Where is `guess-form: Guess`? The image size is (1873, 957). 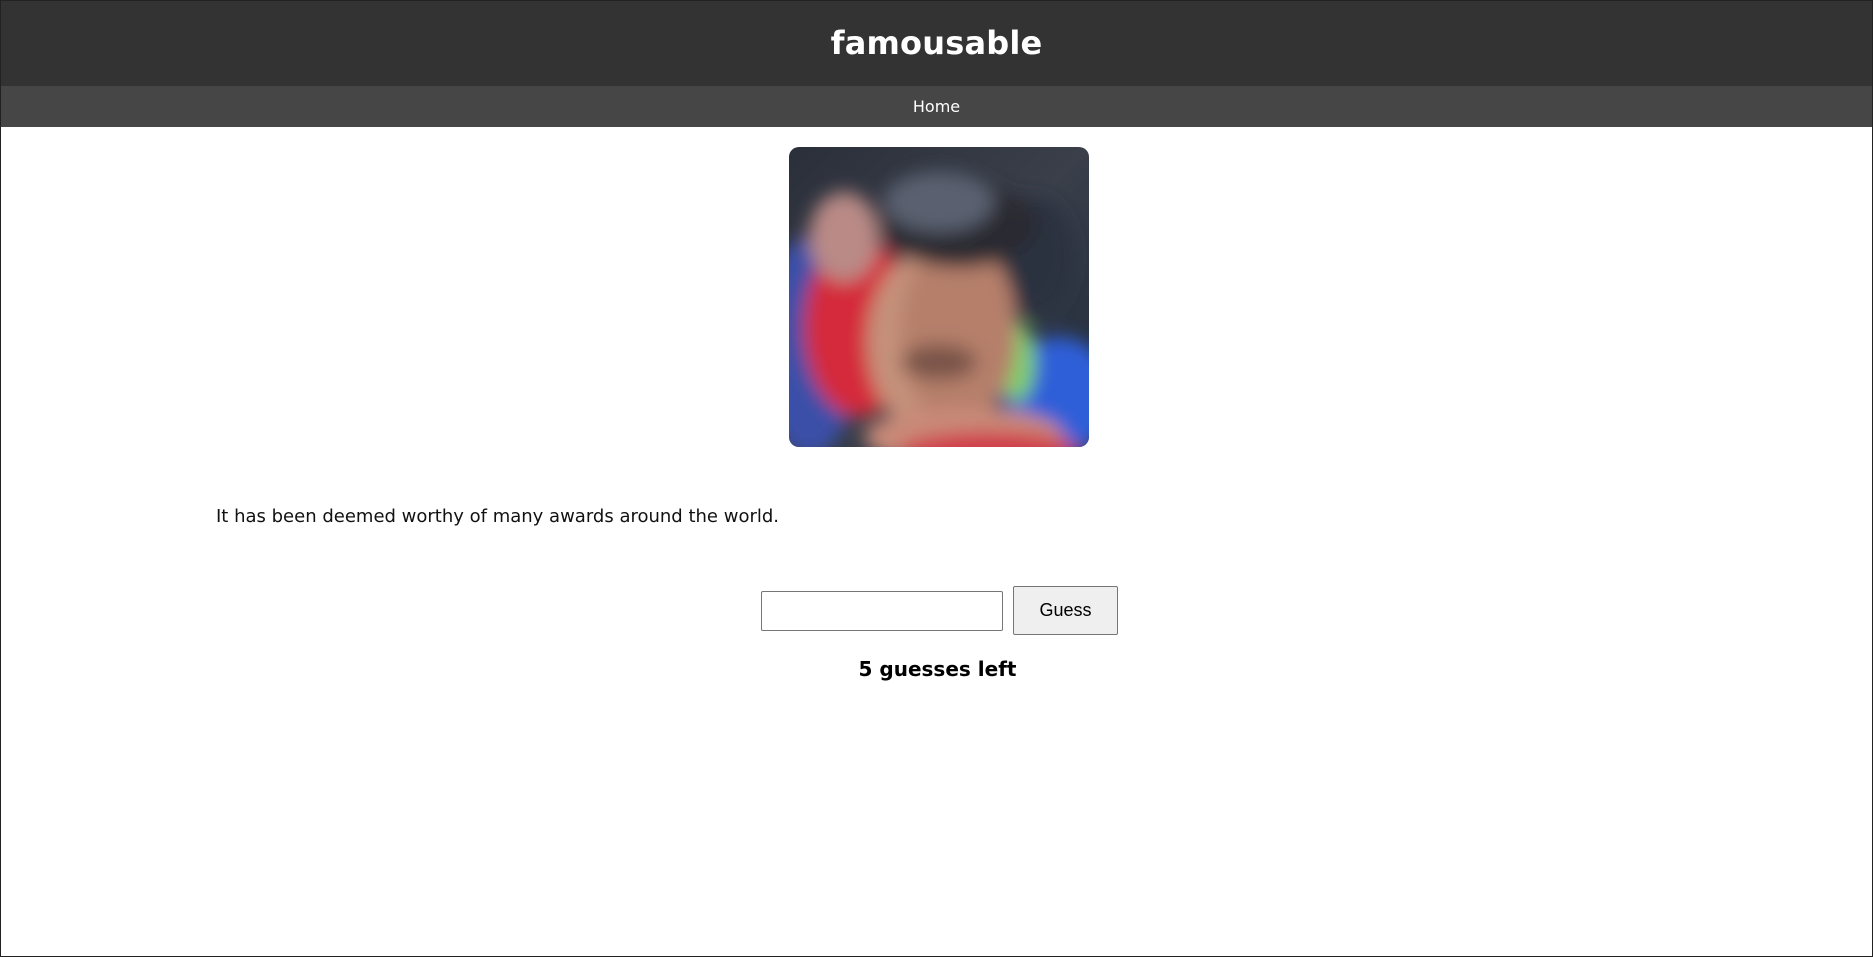
guess-form: Guess is located at coordinates (939, 610).